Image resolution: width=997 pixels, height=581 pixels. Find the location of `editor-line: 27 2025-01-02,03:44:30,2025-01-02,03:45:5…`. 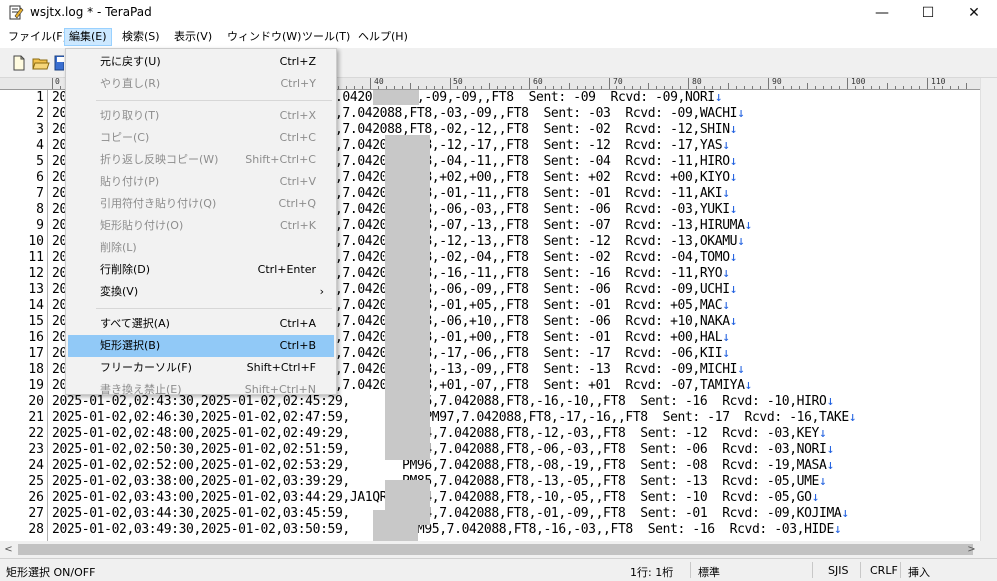

editor-line: 27 2025-01-02,03:44:30,2025-01-02,03:45:5… is located at coordinates (490, 513).